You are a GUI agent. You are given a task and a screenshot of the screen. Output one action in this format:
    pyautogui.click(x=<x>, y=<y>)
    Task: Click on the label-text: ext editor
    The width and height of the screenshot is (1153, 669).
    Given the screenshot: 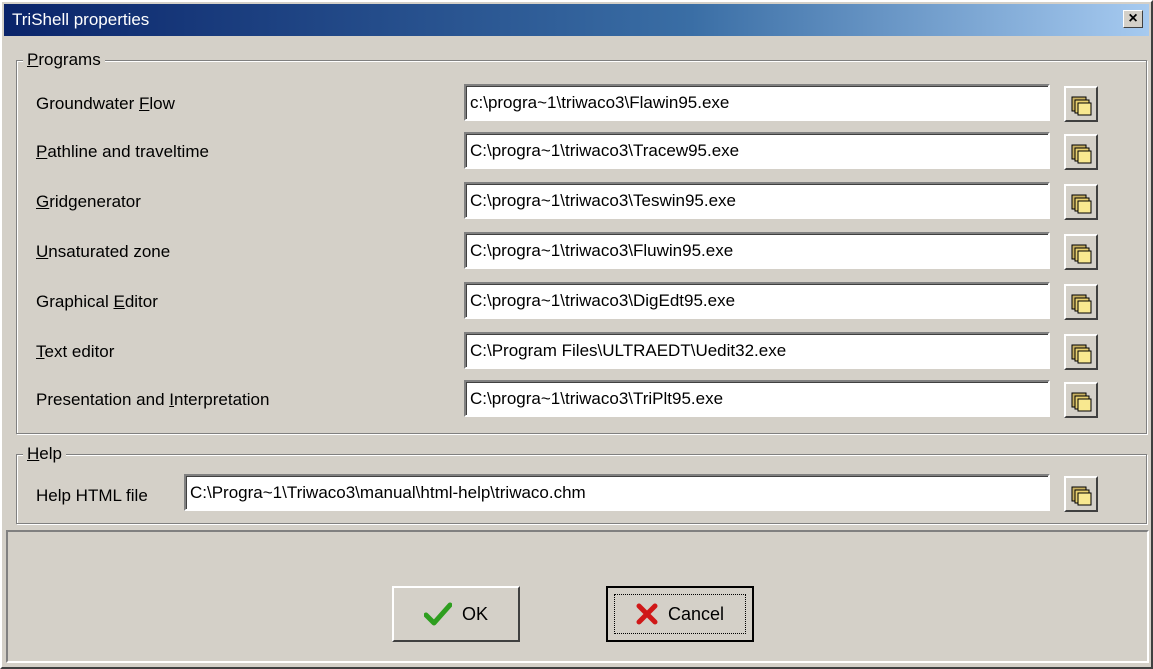 What is the action you would take?
    pyautogui.click(x=79, y=351)
    